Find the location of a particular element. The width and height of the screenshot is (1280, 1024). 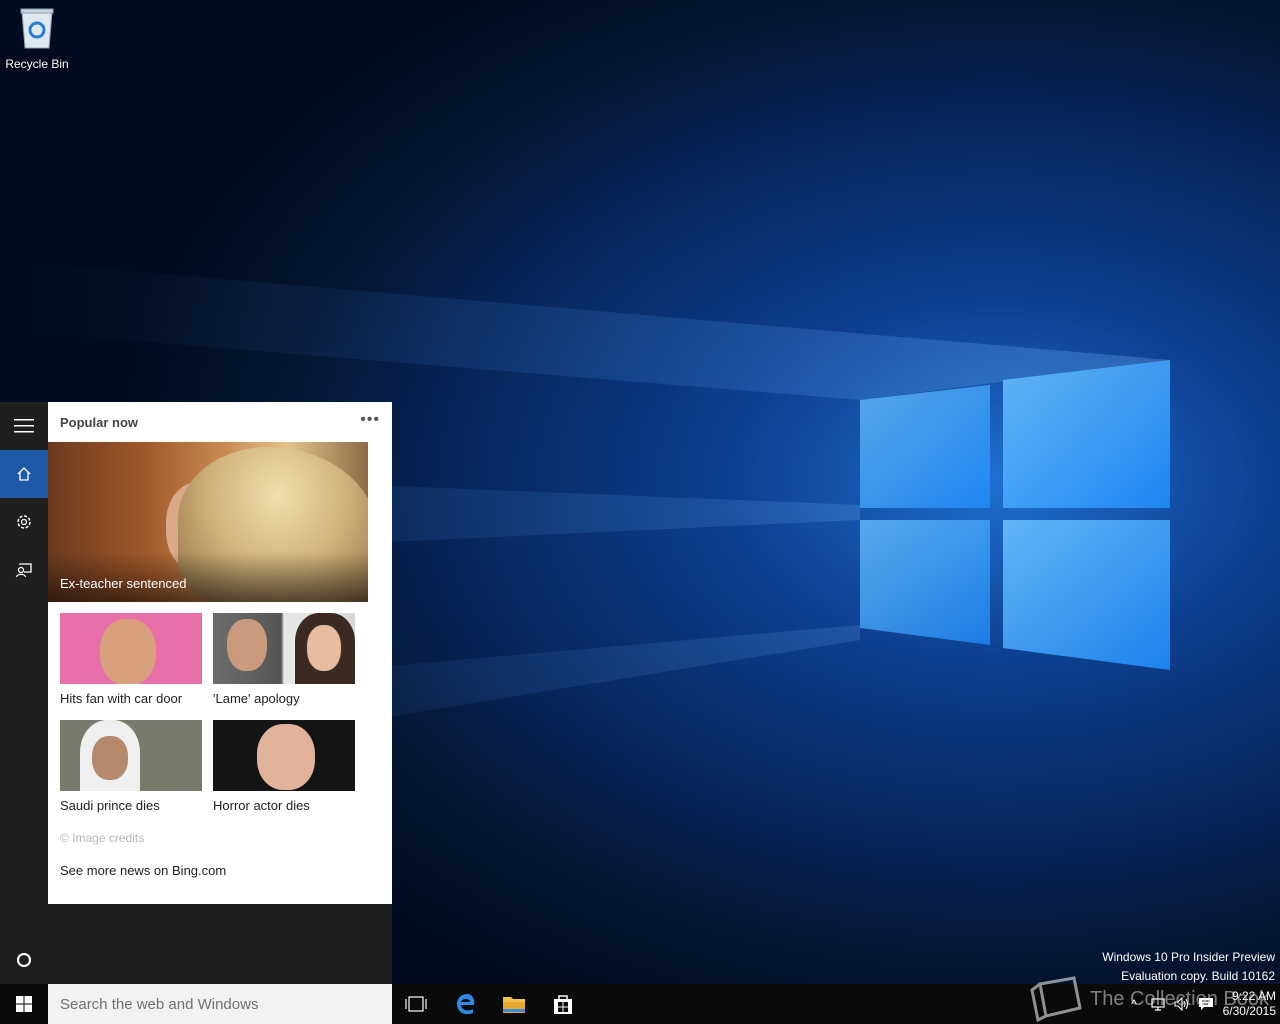

news-item: Hits fan with car door is located at coordinates (131, 659).